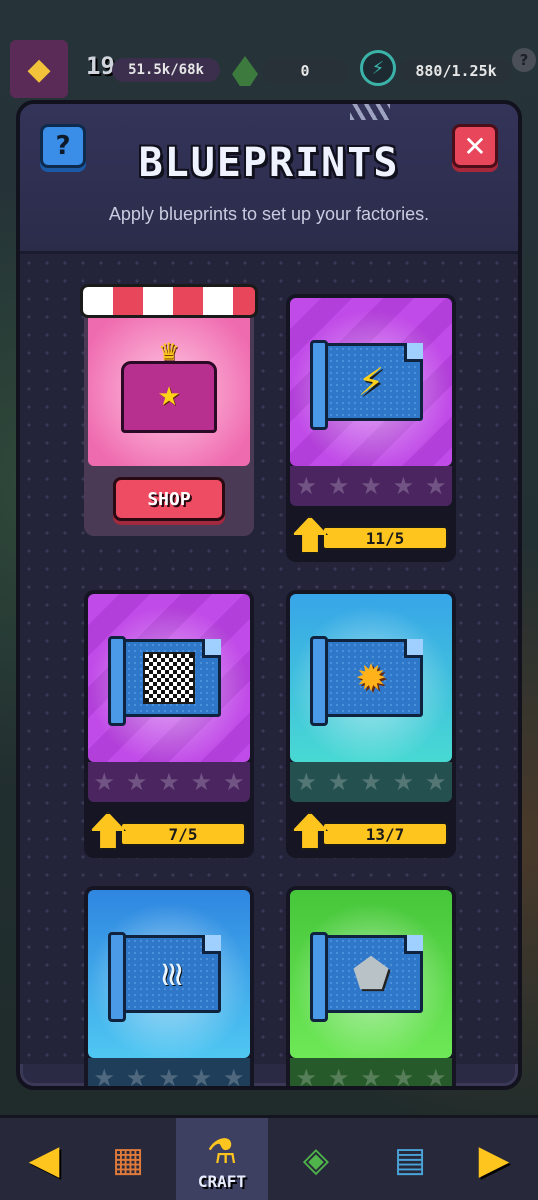 The width and height of the screenshot is (538, 1200). I want to click on blueprint-scroll-icon: ⬟, so click(366, 977).